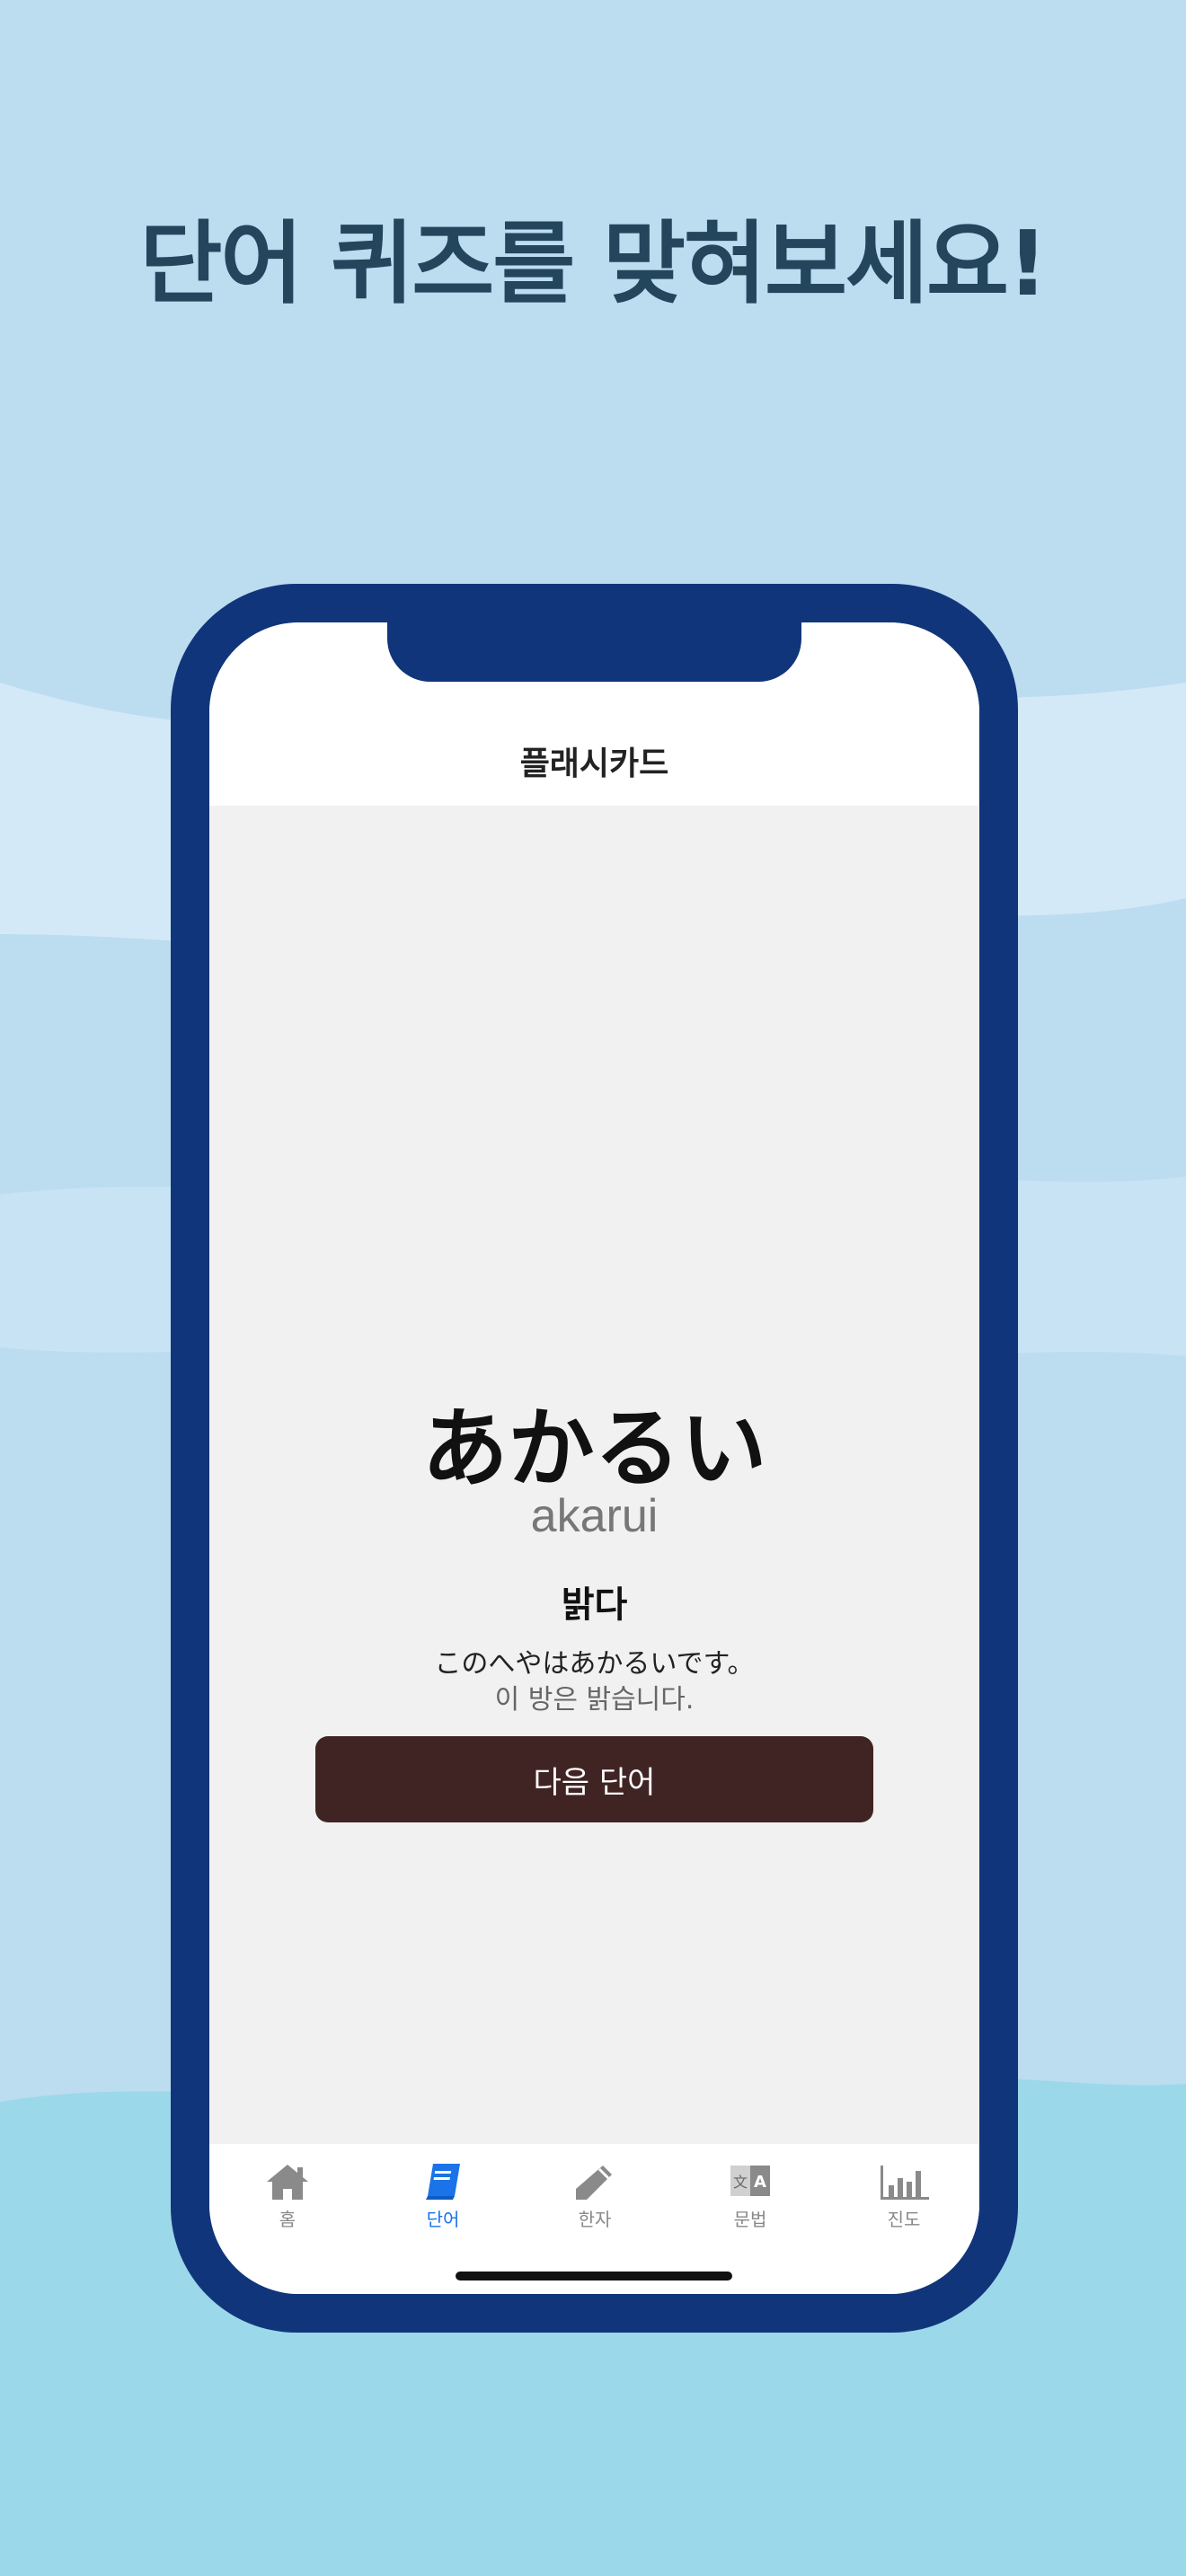  I want to click on tab-grammar: 文 A 문법, so click(750, 2204).